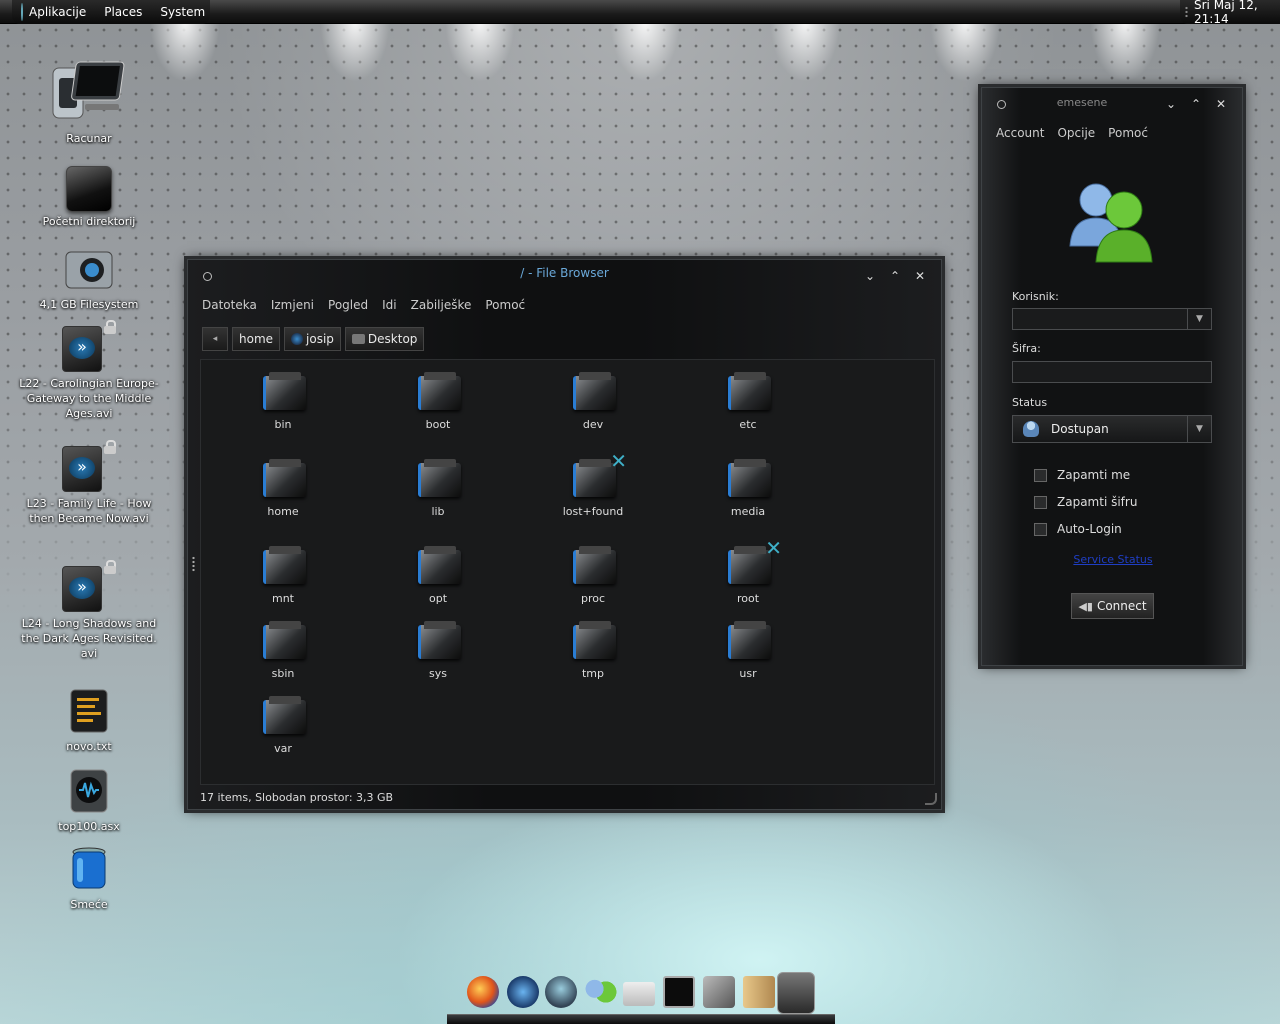  I want to click on password-label: Šifra:, so click(1026, 348).